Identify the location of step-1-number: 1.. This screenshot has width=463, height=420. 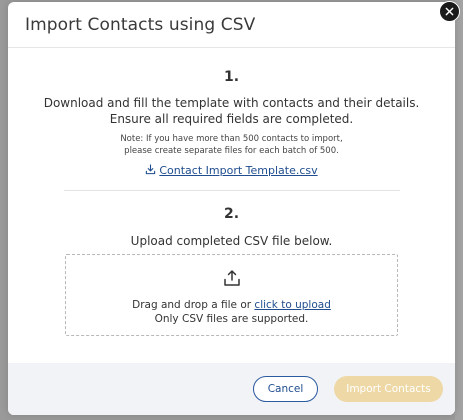
(231, 77).